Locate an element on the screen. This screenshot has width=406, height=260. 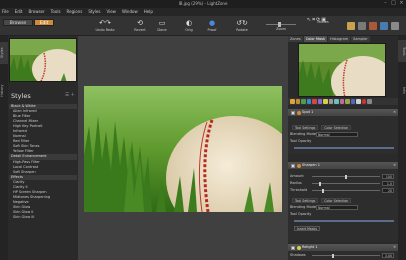
spot-close-icon: ✕ is located at coordinates (394, 112).